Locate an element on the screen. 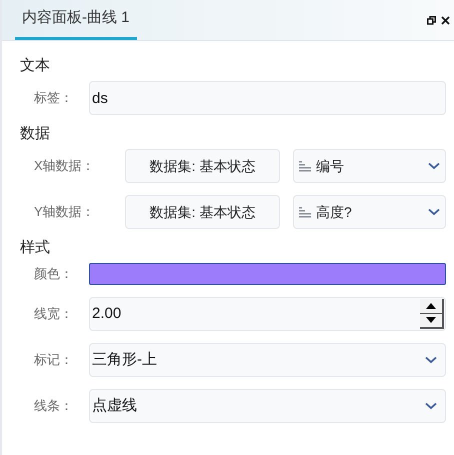 Image resolution: width=454 pixels, height=455 pixels. field-label: 颜色： is located at coordinates (54, 274).